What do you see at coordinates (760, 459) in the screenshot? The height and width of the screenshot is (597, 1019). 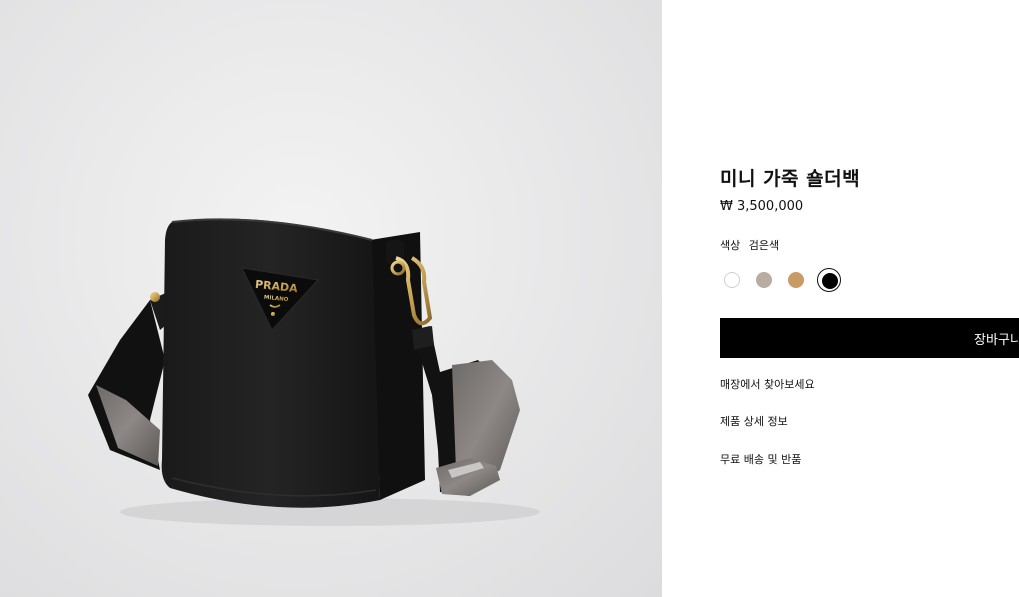 I see `shipping-returns-link: 무료 배송 및 반품` at bounding box center [760, 459].